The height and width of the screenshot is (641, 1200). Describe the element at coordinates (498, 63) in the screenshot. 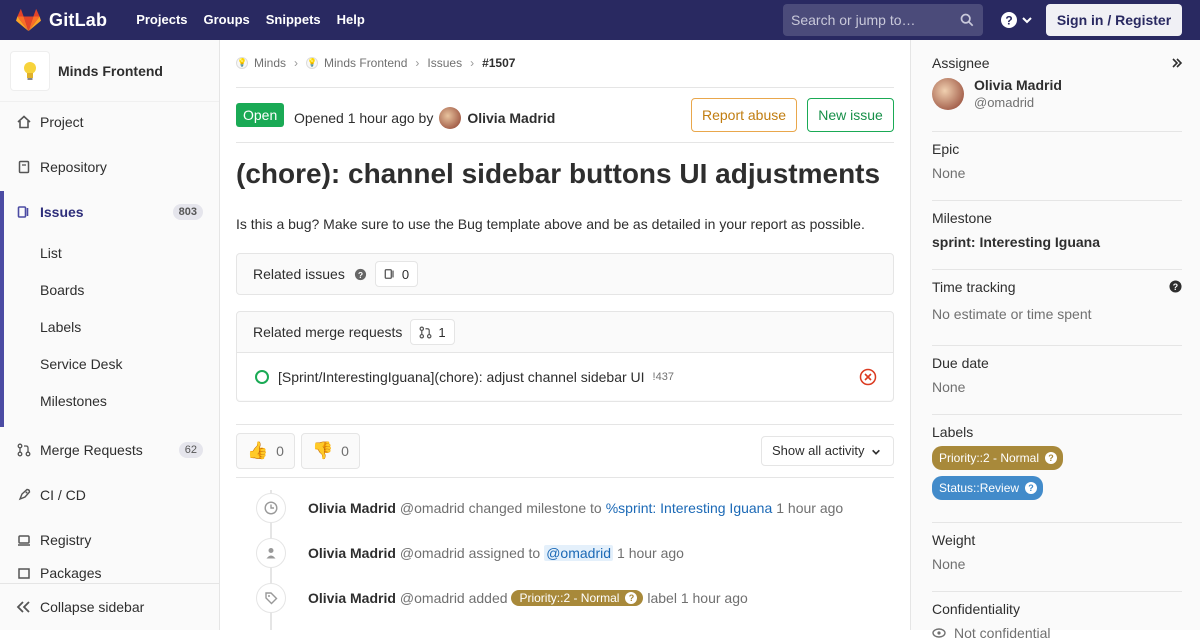

I see `breadcrumb-current: #1507` at that location.